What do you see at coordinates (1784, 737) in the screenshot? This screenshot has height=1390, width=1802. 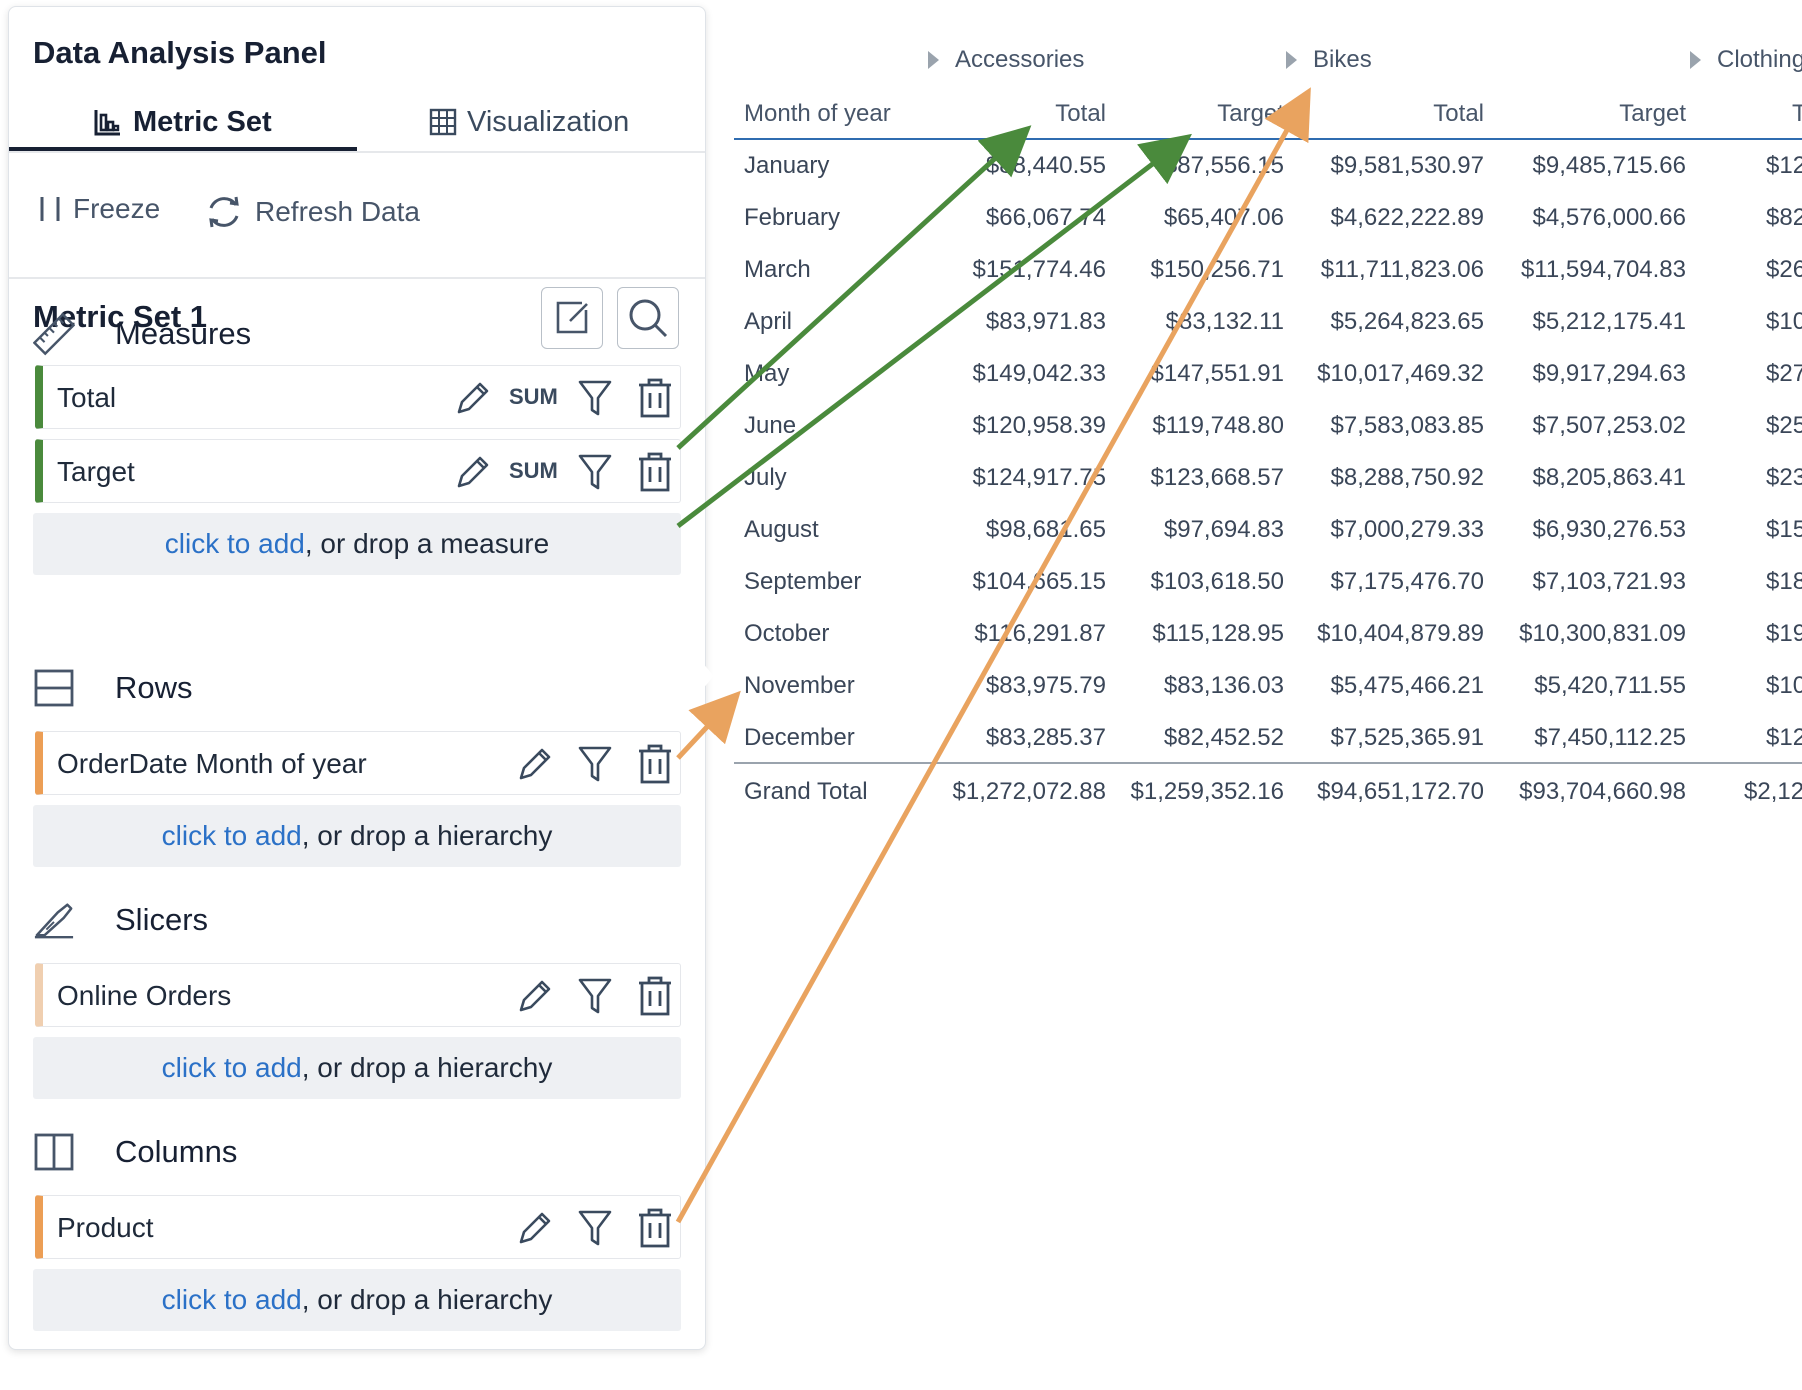 I see `clothing-total-cell: $125,51` at bounding box center [1784, 737].